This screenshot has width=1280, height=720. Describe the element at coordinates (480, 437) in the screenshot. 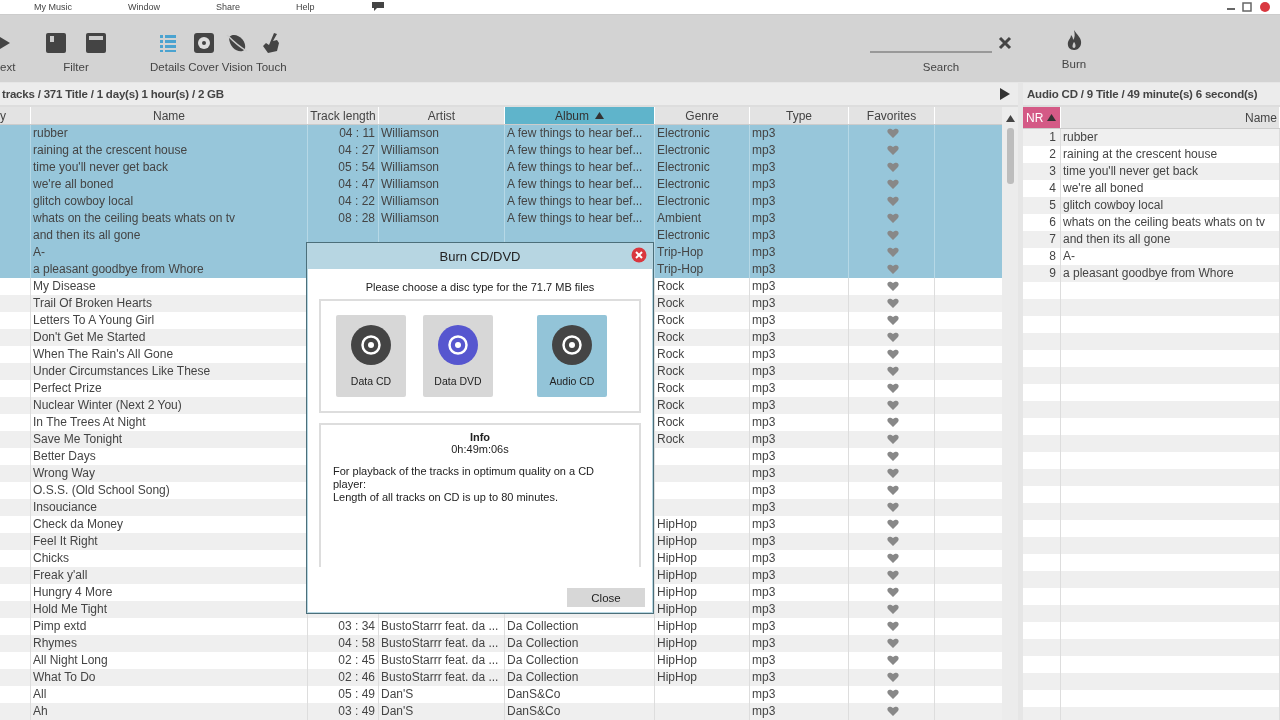

I see `info-title: Info` at that location.